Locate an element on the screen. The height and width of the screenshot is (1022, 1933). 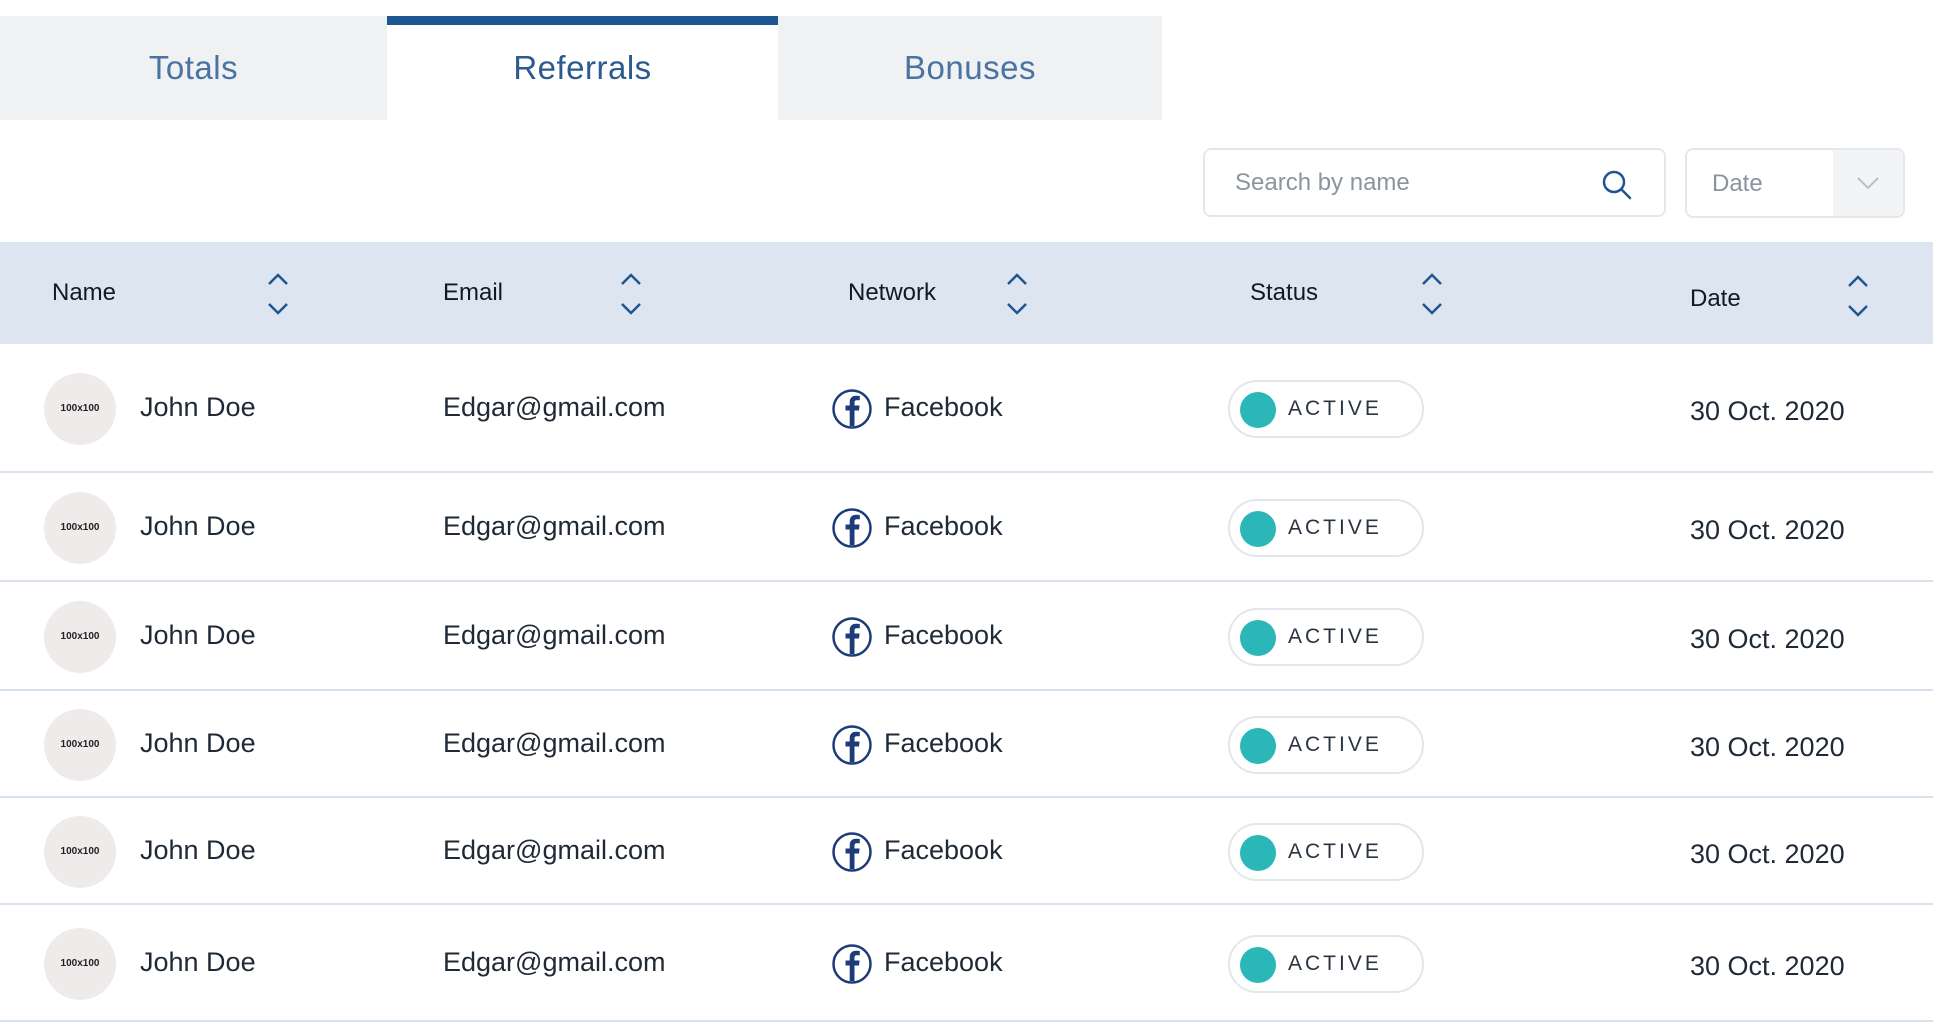
sort-network-icon is located at coordinates (1017, 294).